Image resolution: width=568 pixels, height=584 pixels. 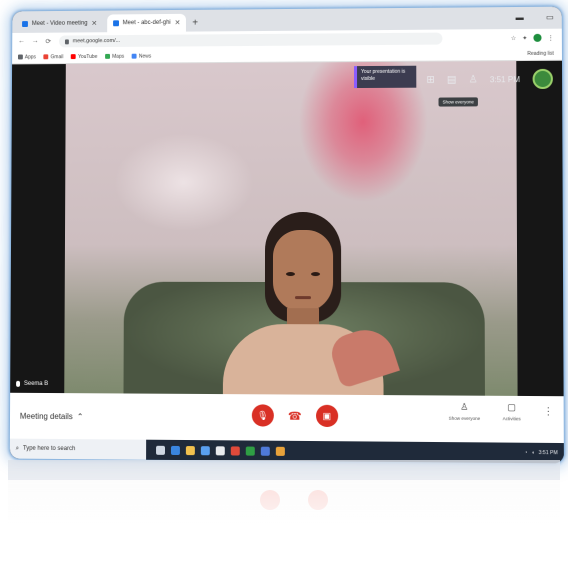 I want to click on mail-icon, so click(x=220, y=450).